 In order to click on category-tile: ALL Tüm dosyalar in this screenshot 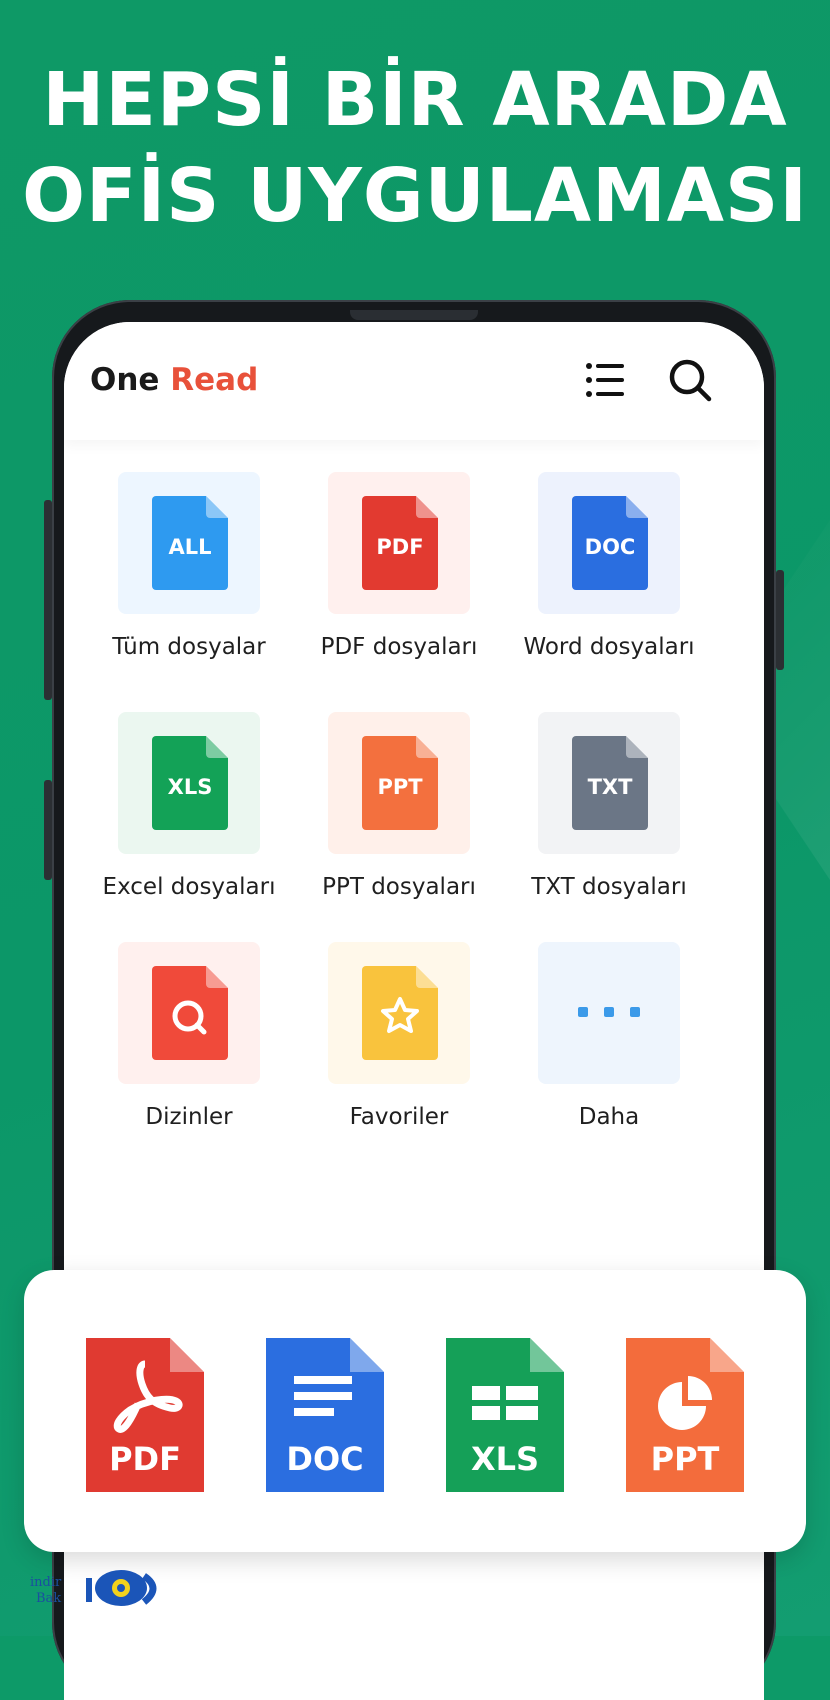, I will do `click(189, 566)`.